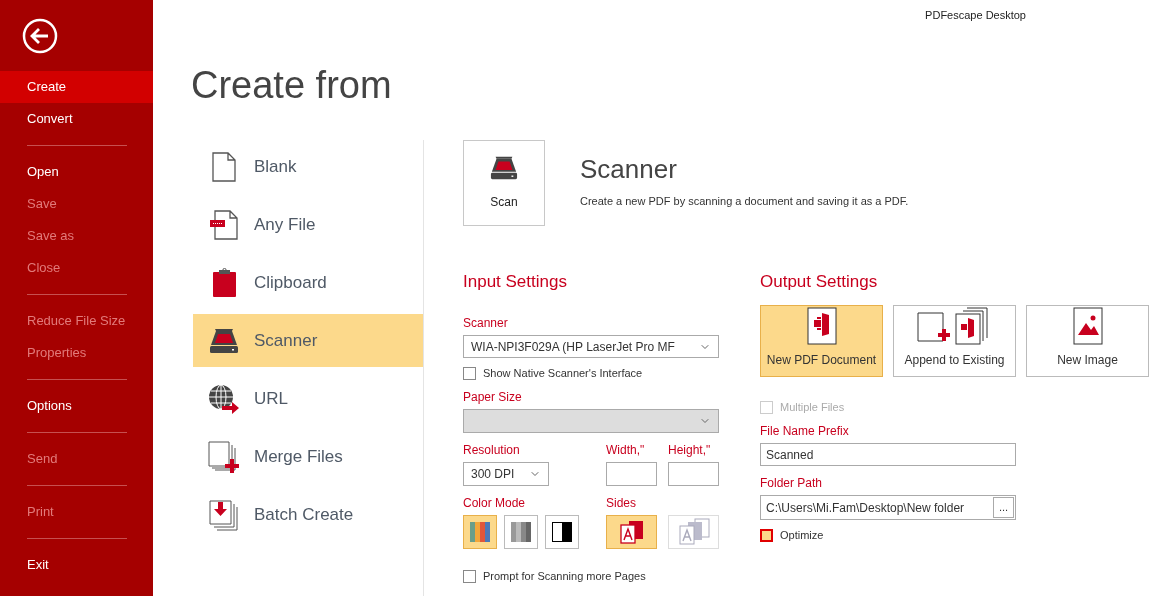  Describe the element at coordinates (975, 15) in the screenshot. I see `window-title: PDFescape Desktop` at that location.